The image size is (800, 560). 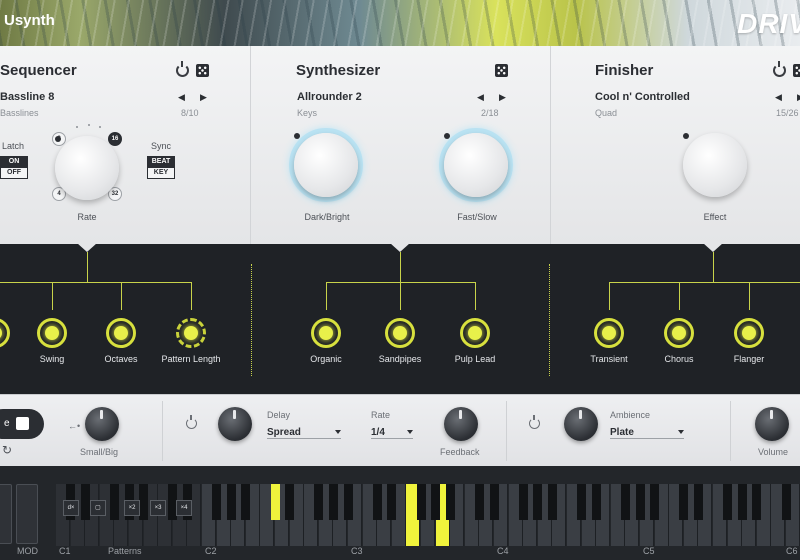 What do you see at coordinates (749, 333) in the screenshot?
I see `macro-knob-flanger` at bounding box center [749, 333].